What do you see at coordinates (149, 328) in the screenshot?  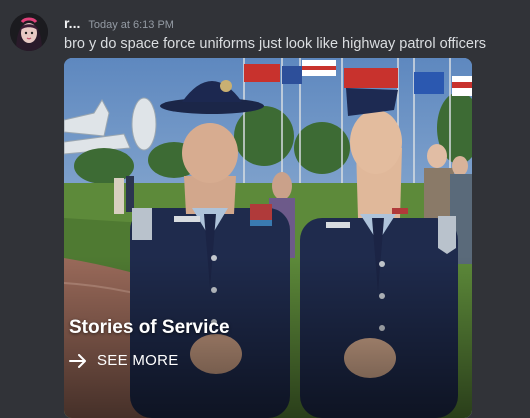 I see `embed-title: Stories of Service` at bounding box center [149, 328].